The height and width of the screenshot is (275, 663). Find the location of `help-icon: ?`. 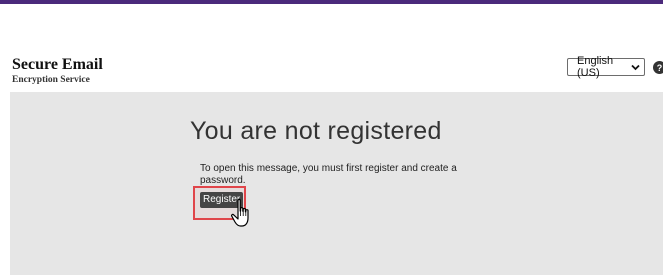

help-icon: ? is located at coordinates (658, 67).